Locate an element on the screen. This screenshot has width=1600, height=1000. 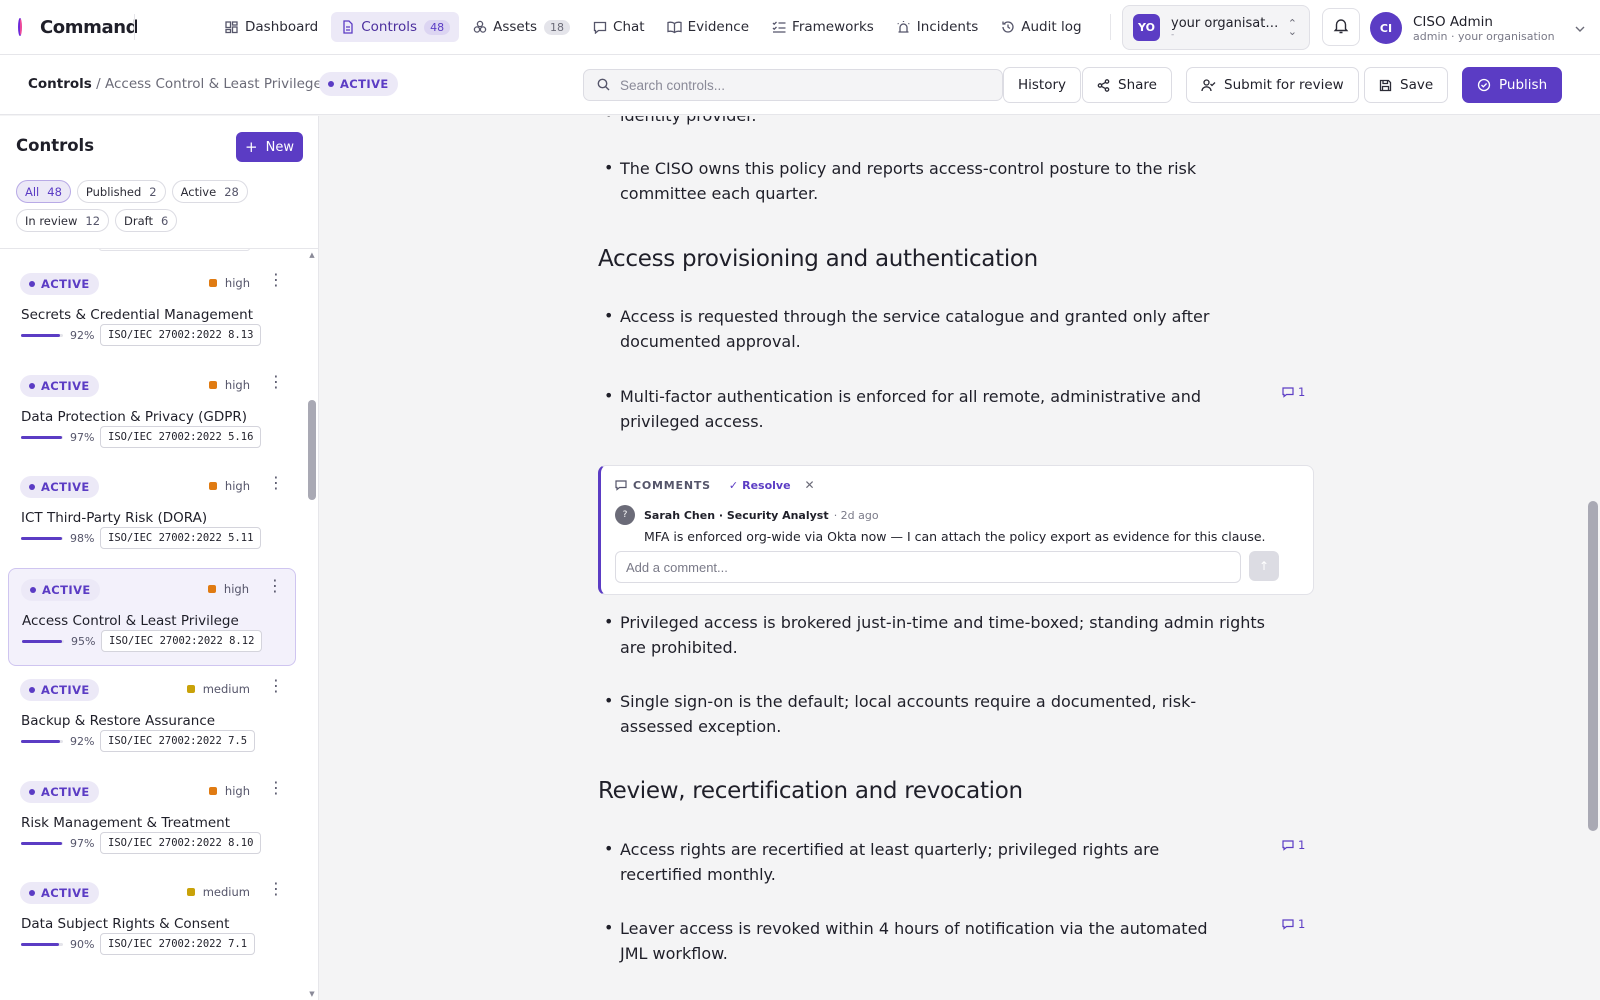
severity-indicator: high is located at coordinates (229, 791).